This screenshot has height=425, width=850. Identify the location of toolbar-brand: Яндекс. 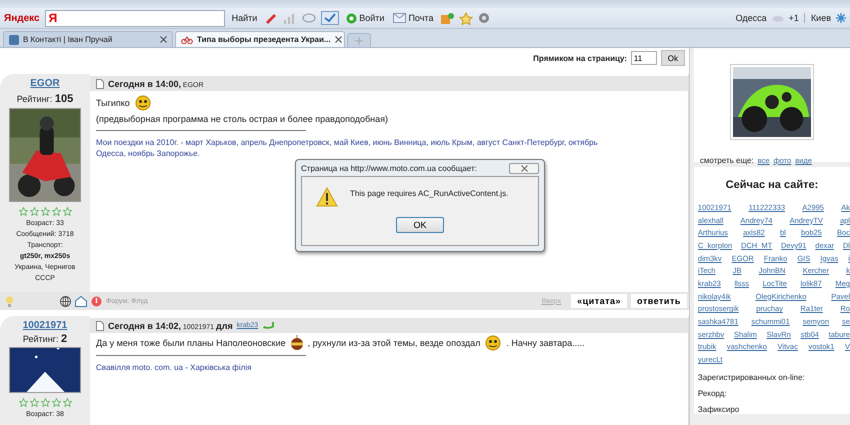
(22, 18).